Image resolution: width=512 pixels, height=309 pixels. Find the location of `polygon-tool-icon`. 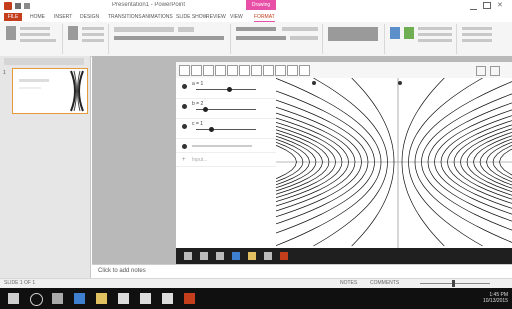

polygon-tool-icon is located at coordinates (232, 70).